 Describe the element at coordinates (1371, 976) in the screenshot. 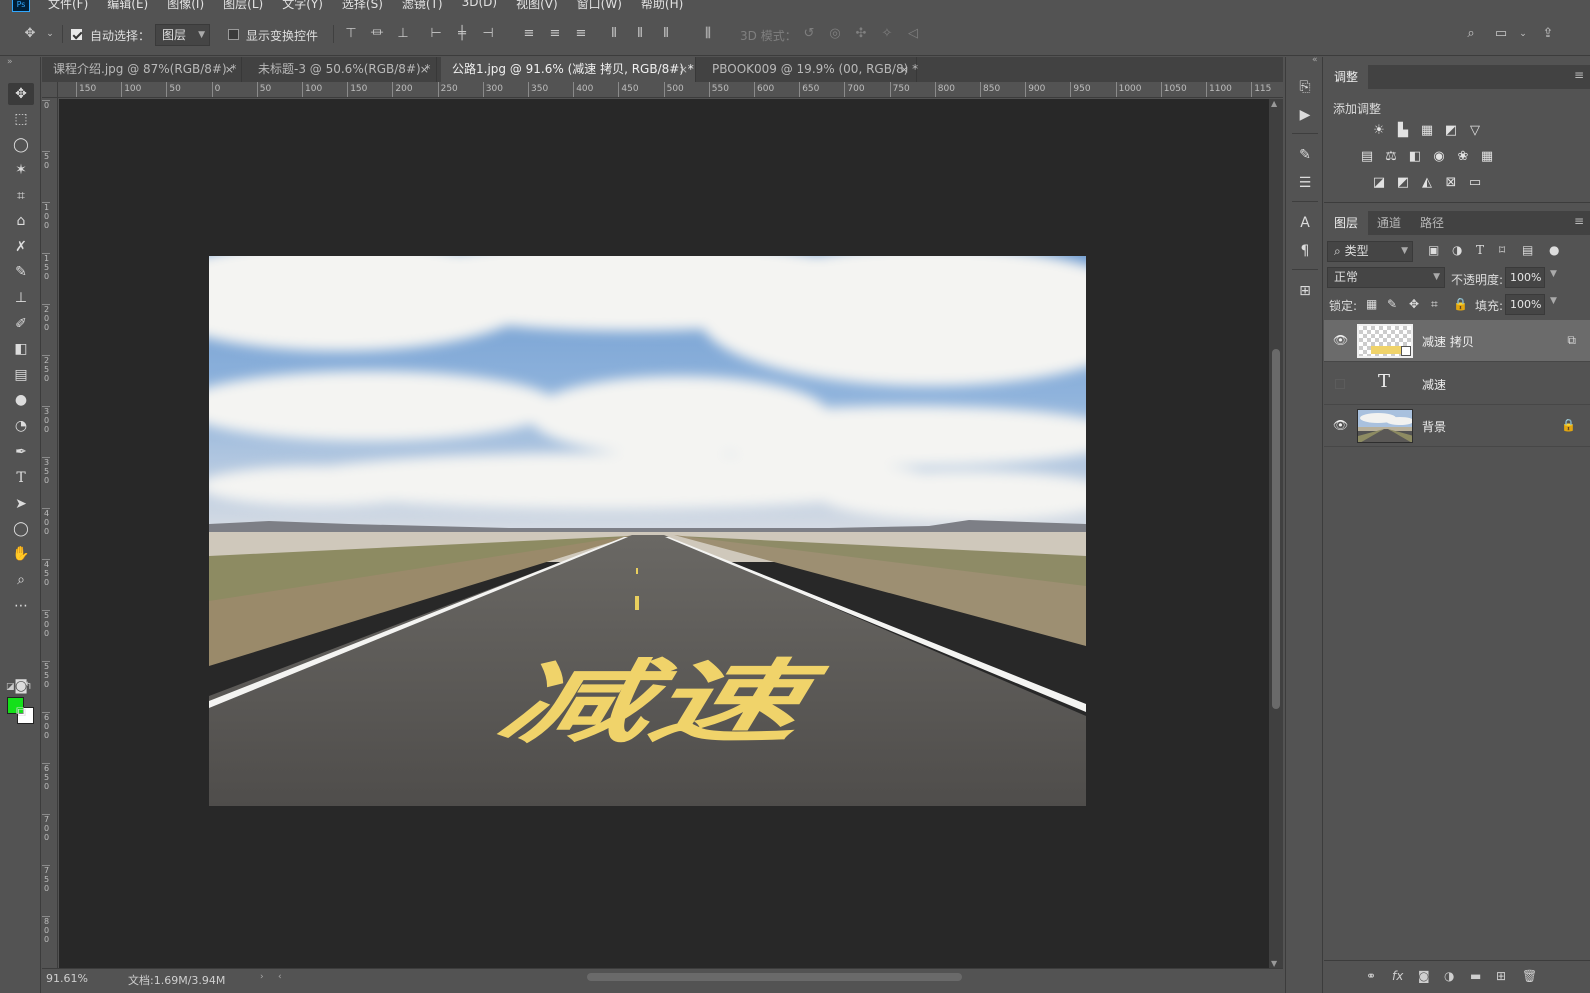

I see `link-layers-icon: ⚭` at that location.